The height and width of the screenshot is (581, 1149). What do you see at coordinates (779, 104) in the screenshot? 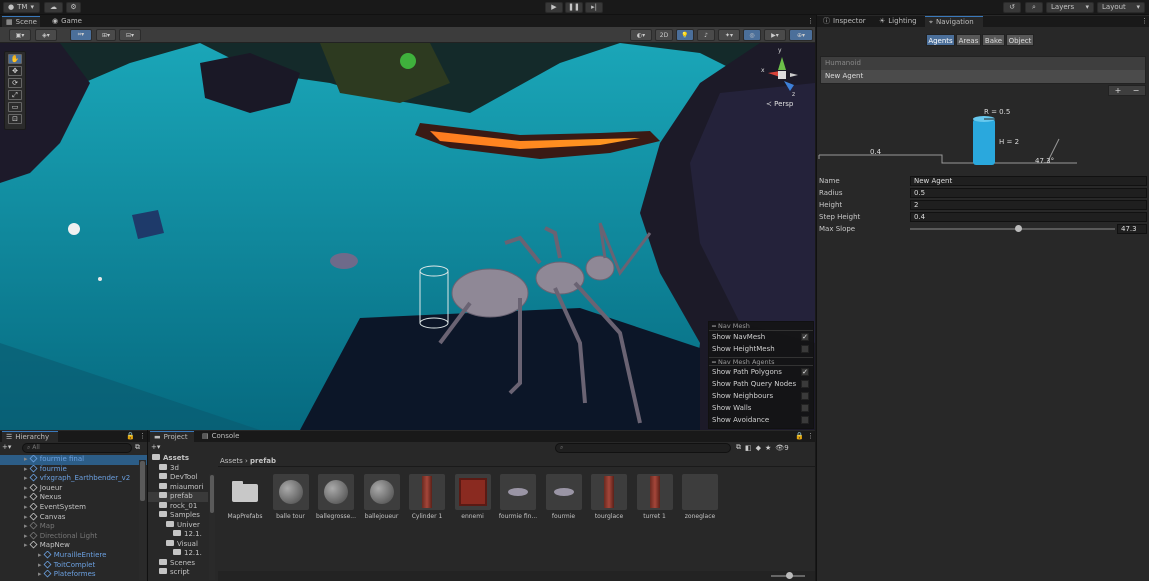
I see `projection-toggle: ≺ Persp` at bounding box center [779, 104].